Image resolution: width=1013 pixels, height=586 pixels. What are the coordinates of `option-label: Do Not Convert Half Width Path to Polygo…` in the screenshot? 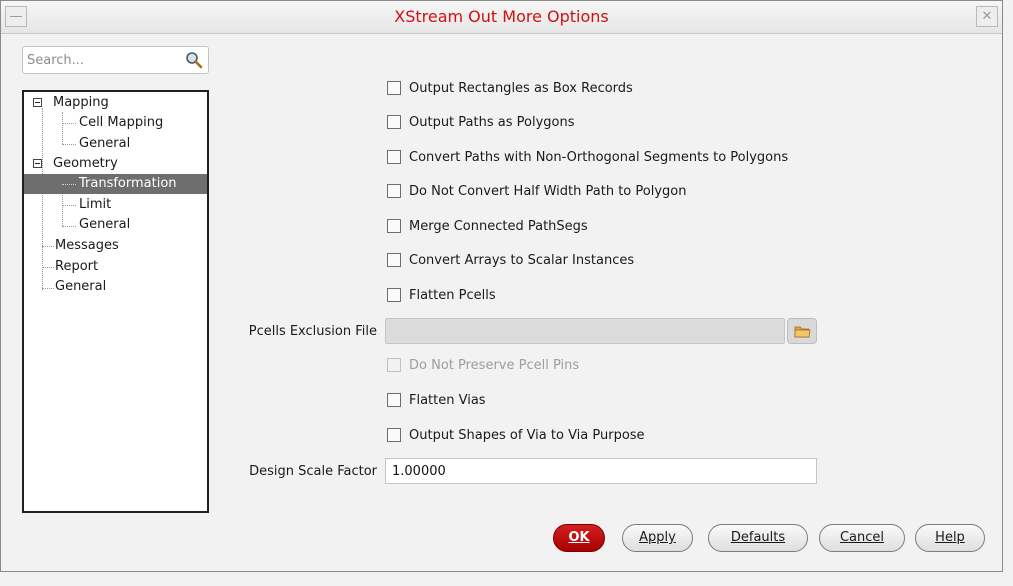 It's located at (548, 191).